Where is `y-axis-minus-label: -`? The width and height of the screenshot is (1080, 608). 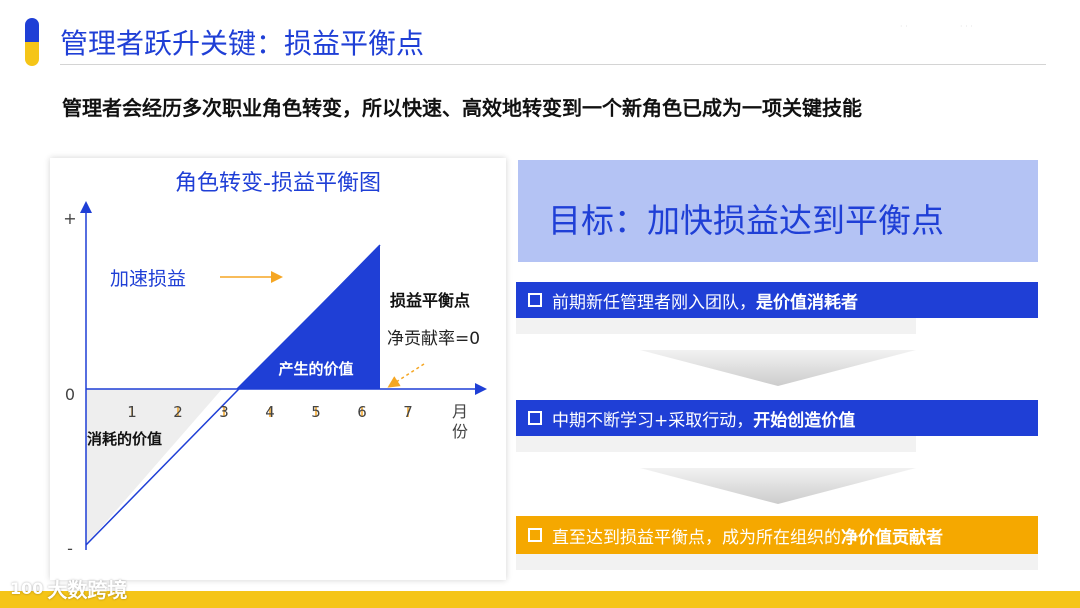
y-axis-minus-label: - is located at coordinates (70, 548).